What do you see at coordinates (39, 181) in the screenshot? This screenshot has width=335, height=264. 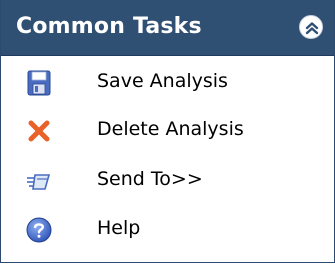 I see `send-arrow-icon` at bounding box center [39, 181].